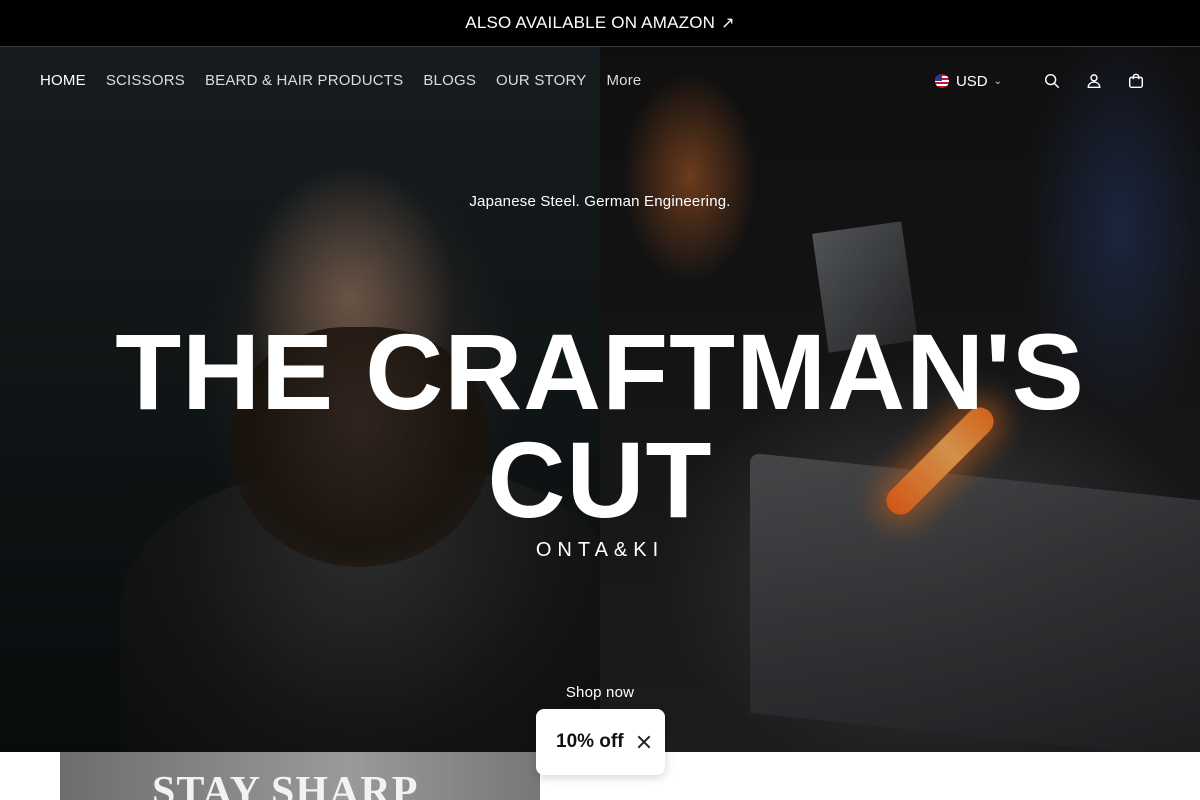 This screenshot has width=1200, height=800. Describe the element at coordinates (600, 201) in the screenshot. I see `hero-subtitle: Japanese Steel. German Engineering.` at that location.